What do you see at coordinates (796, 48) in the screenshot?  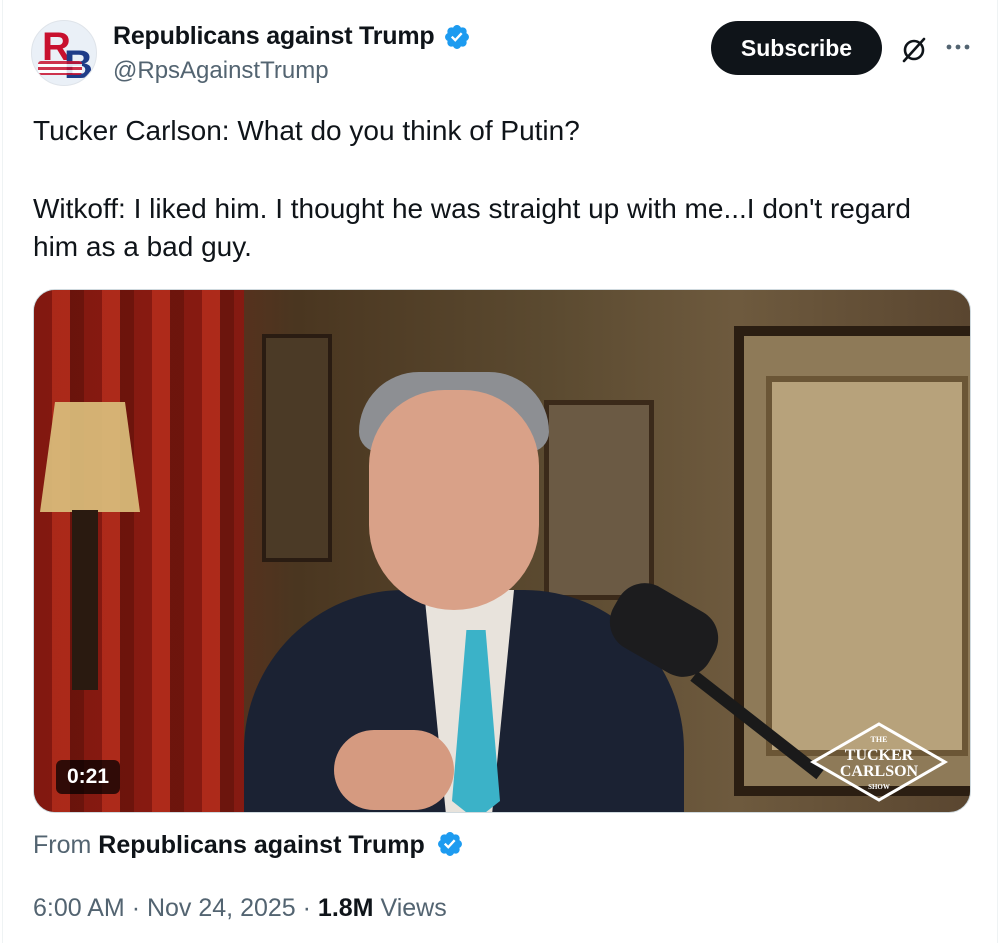 I see `subscribe-button: Subscribe` at bounding box center [796, 48].